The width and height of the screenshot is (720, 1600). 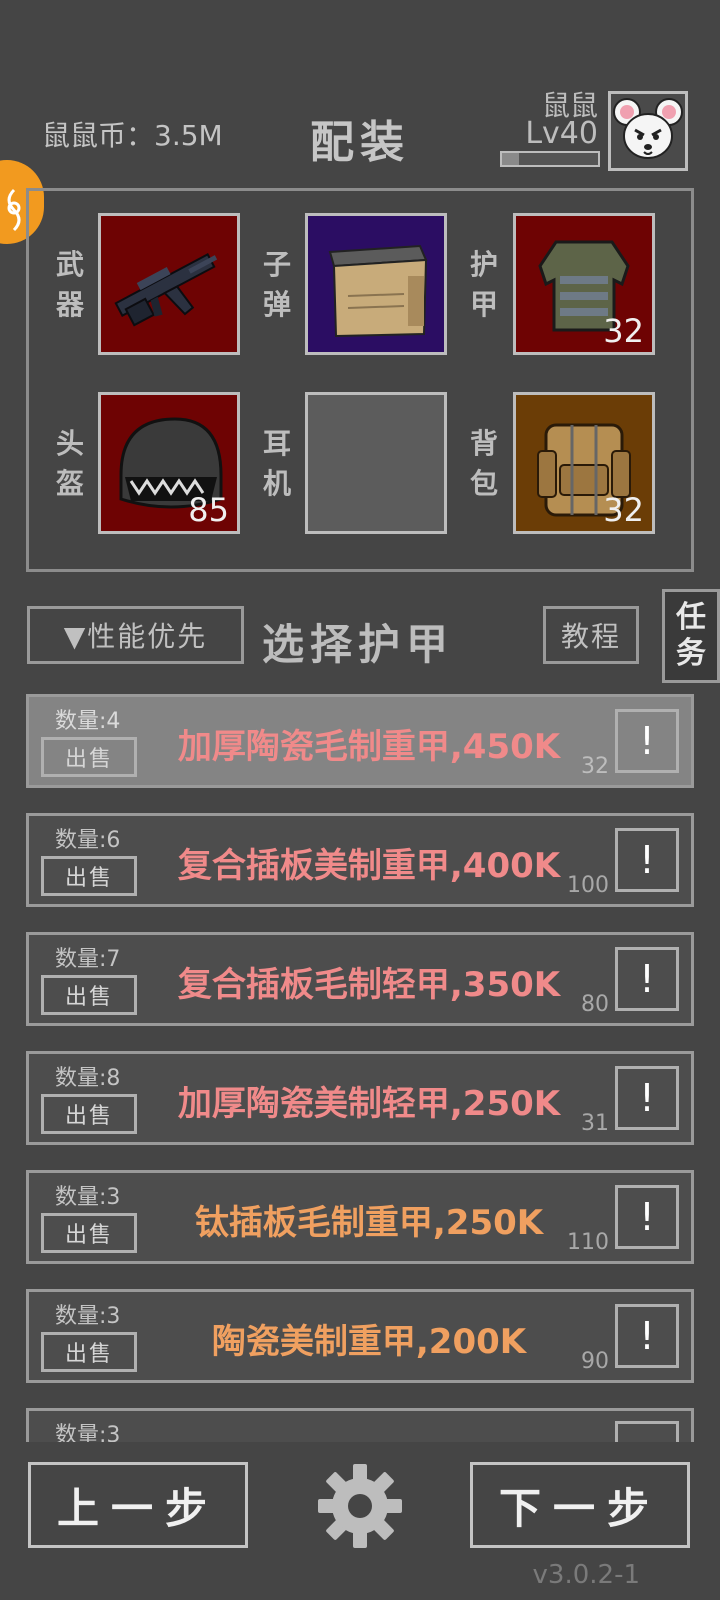 What do you see at coordinates (276, 284) in the screenshot?
I see `slot-label-ammo: 子弹` at bounding box center [276, 284].